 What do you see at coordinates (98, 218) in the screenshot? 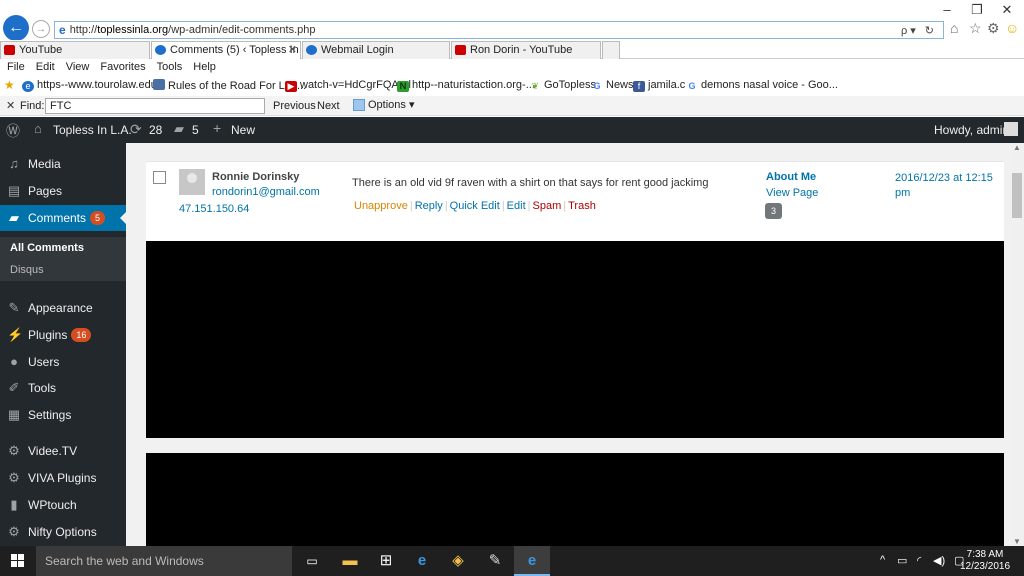
I see `comments-badge: 5` at bounding box center [98, 218].